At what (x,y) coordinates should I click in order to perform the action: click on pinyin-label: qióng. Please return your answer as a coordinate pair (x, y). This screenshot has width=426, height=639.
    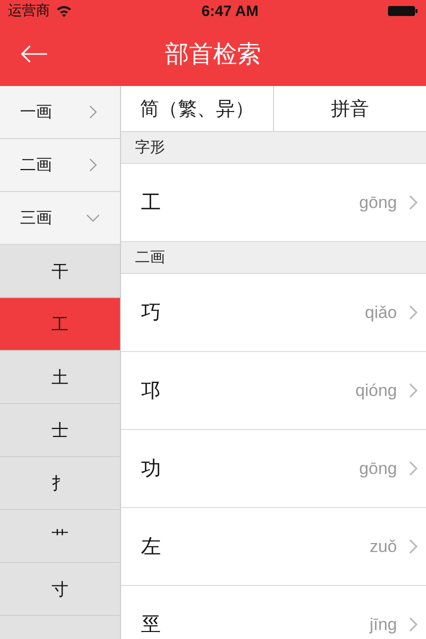
    Looking at the image, I should click on (376, 390).